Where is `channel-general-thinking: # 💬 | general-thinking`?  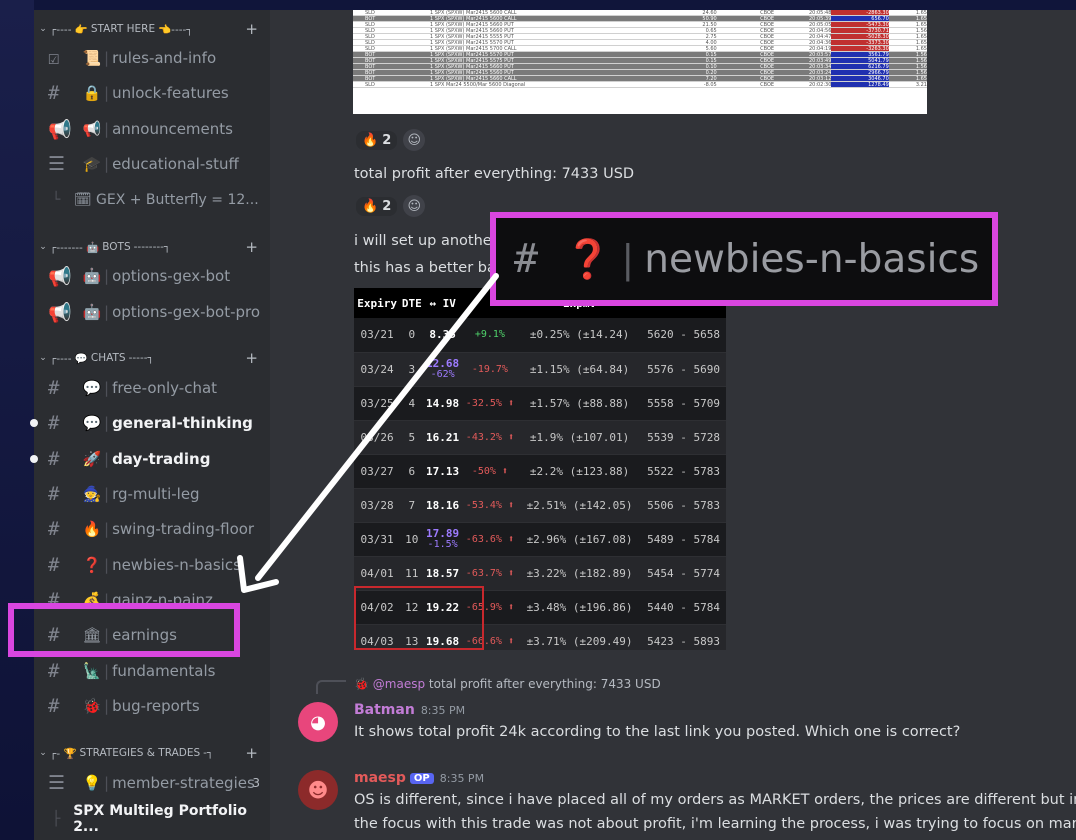
channel-general-thinking: # 💬 | general-thinking is located at coordinates (150, 423).